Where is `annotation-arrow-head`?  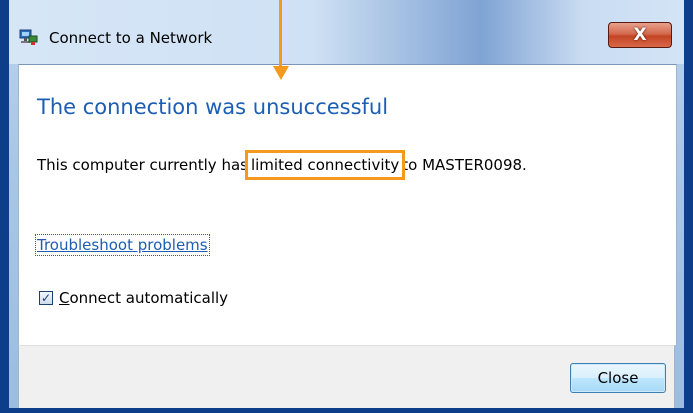 annotation-arrow-head is located at coordinates (281, 73).